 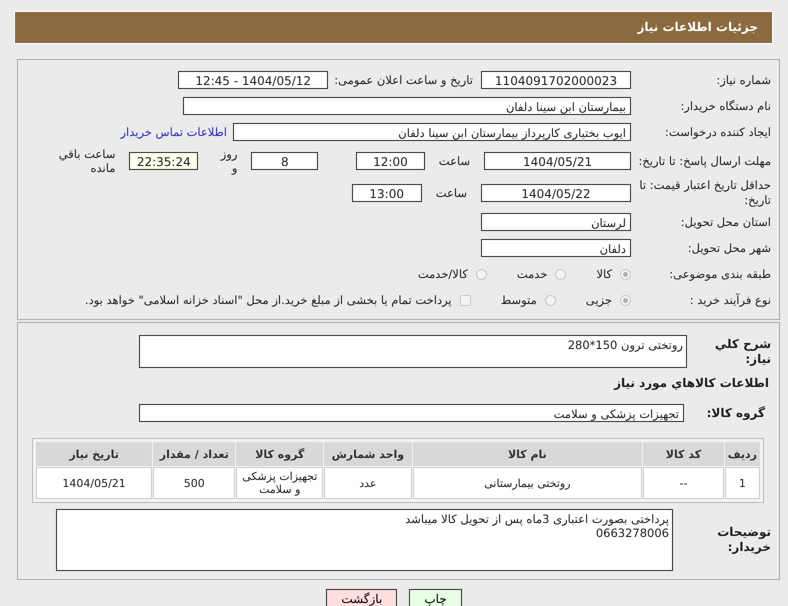 I want to click on page-header: جزئیات اطلاعات نیاز, so click(x=393, y=27).